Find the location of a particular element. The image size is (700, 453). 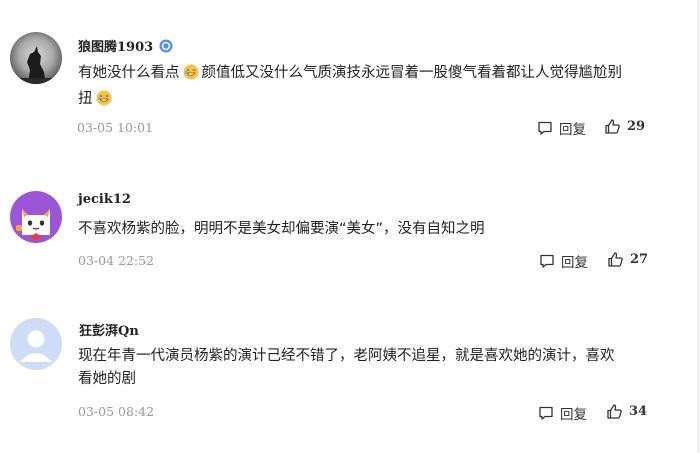

reply-button: 回复 is located at coordinates (562, 413).